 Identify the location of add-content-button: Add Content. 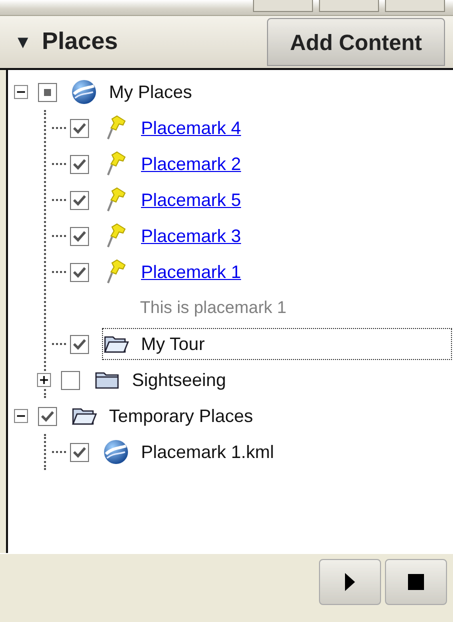
(356, 42).